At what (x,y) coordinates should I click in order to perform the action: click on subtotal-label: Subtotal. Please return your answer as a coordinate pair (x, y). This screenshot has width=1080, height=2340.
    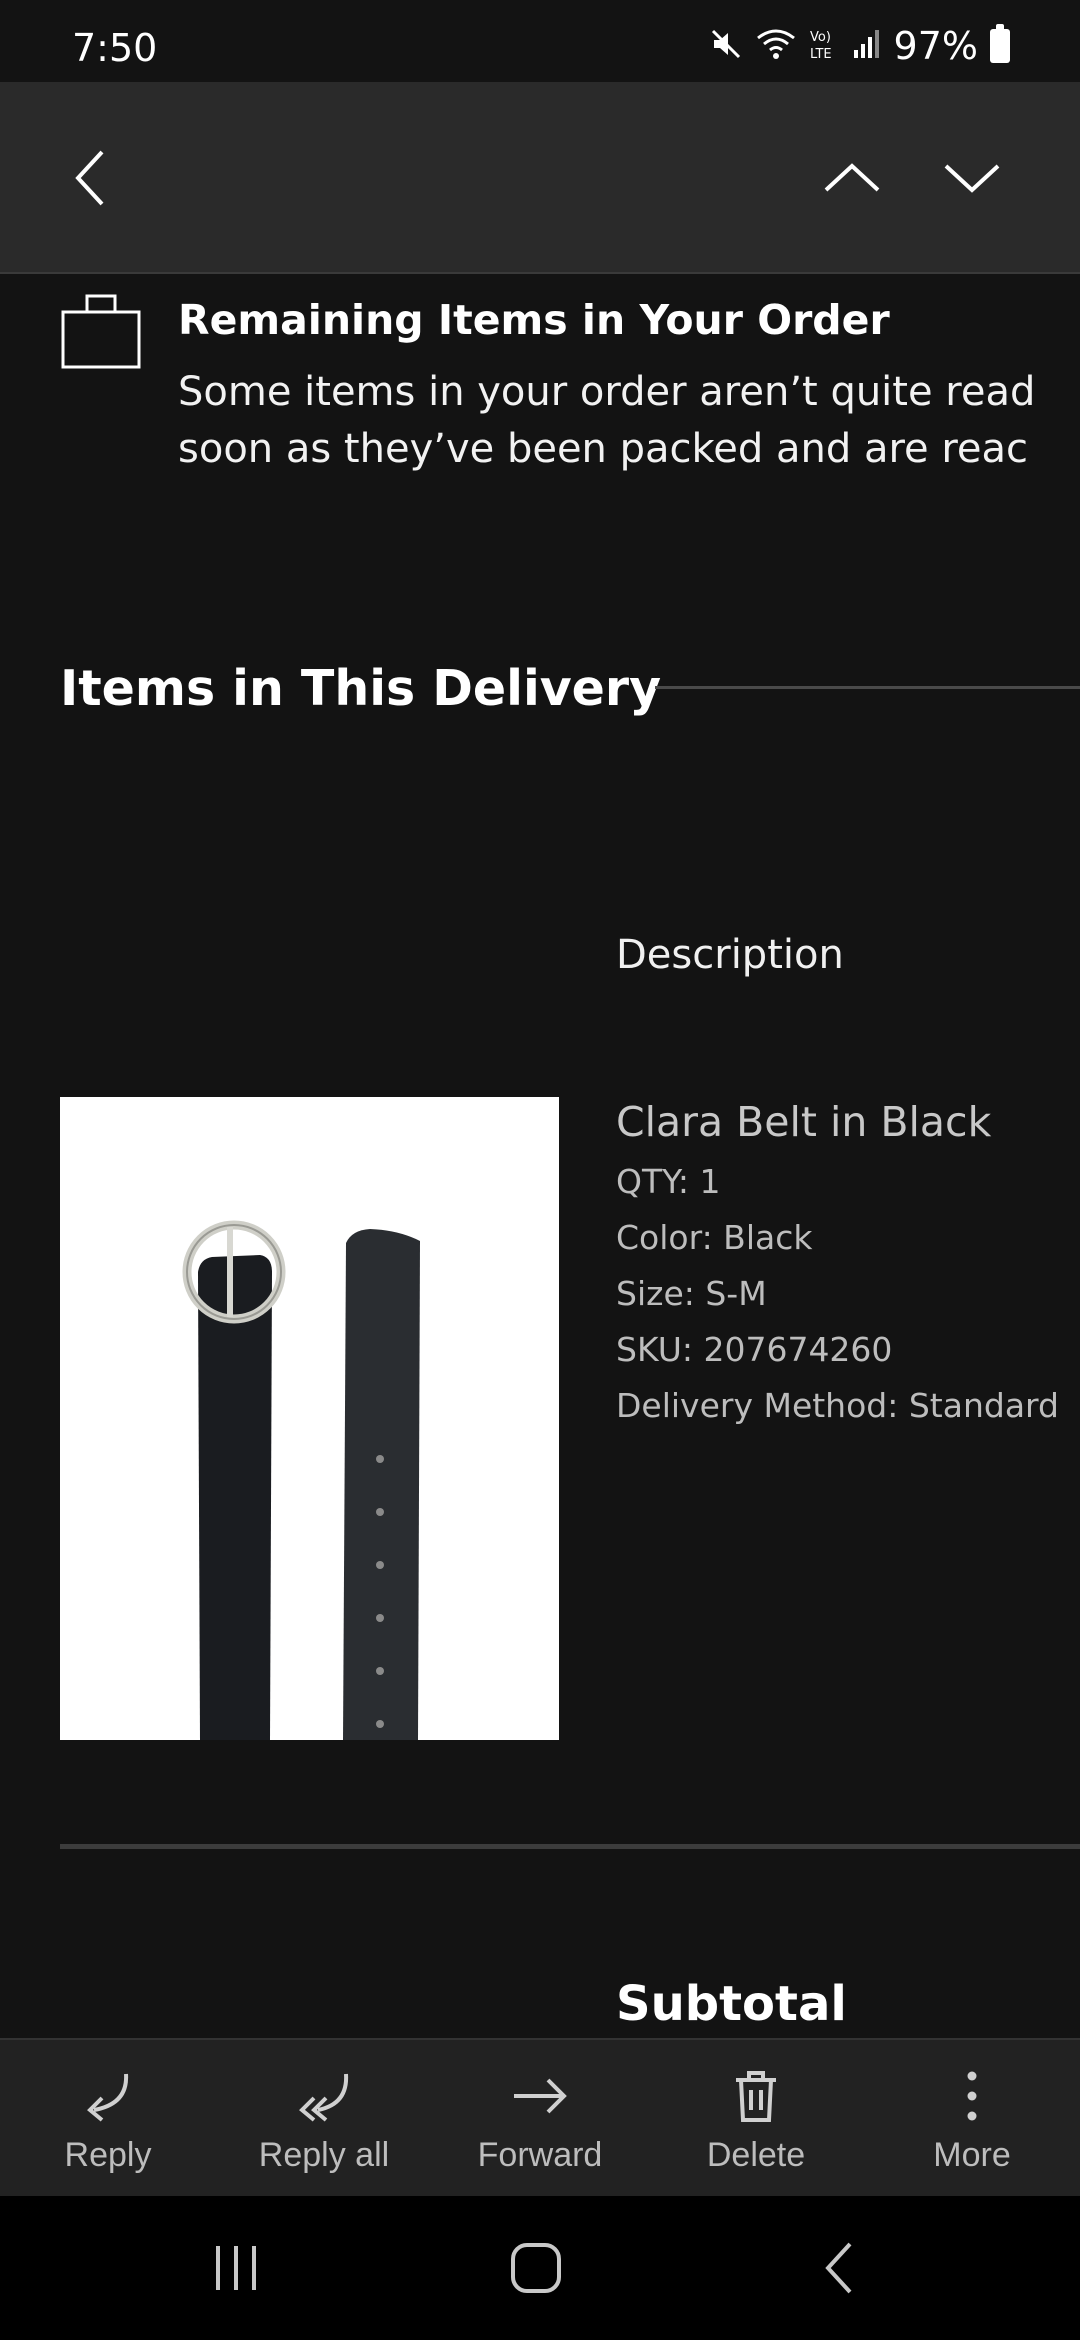
    Looking at the image, I should click on (731, 2004).